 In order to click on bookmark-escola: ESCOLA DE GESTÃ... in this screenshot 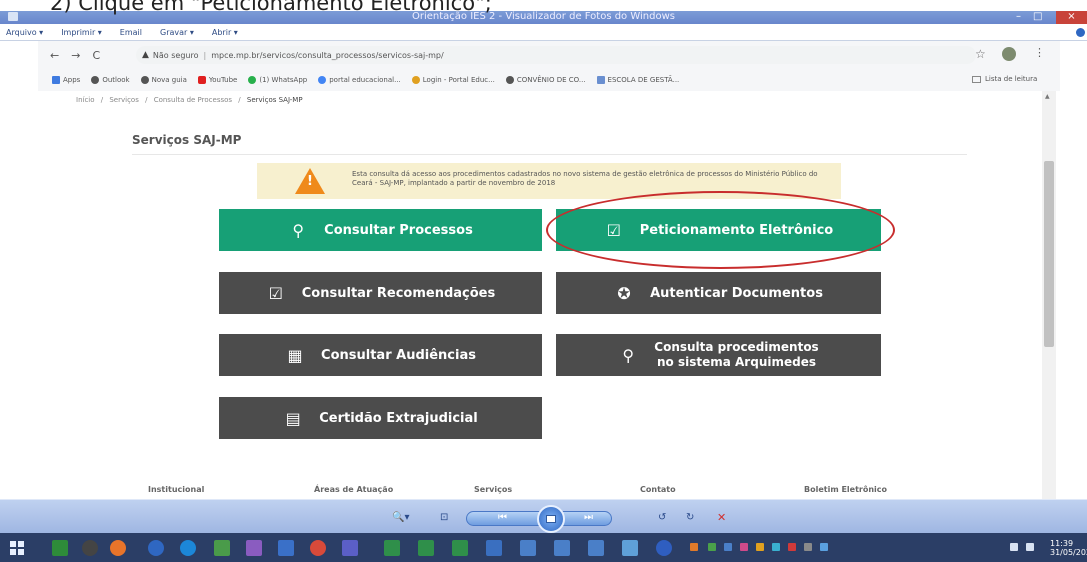, I will do `click(637, 80)`.